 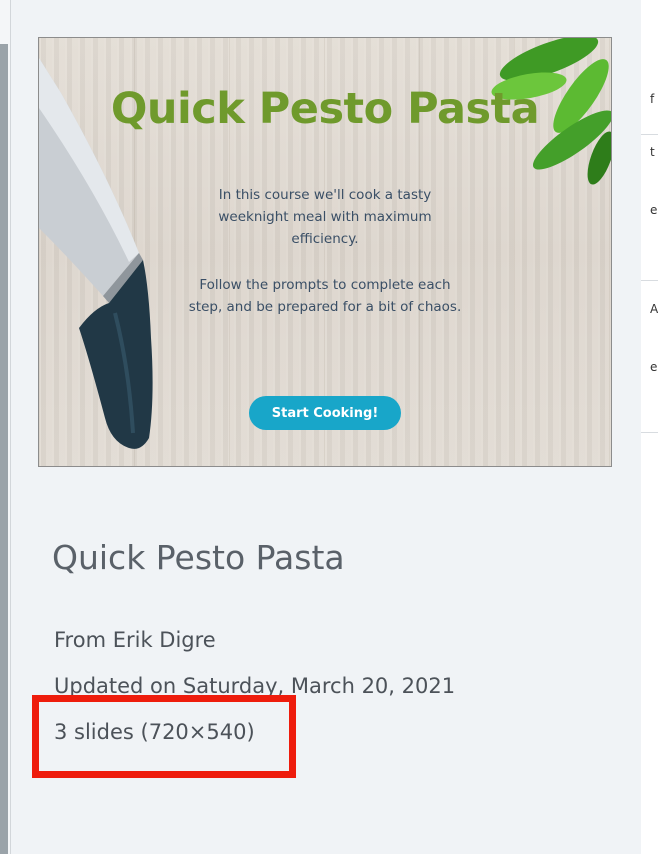 I want to click on author-text: From Erik Digre, so click(x=135, y=640).